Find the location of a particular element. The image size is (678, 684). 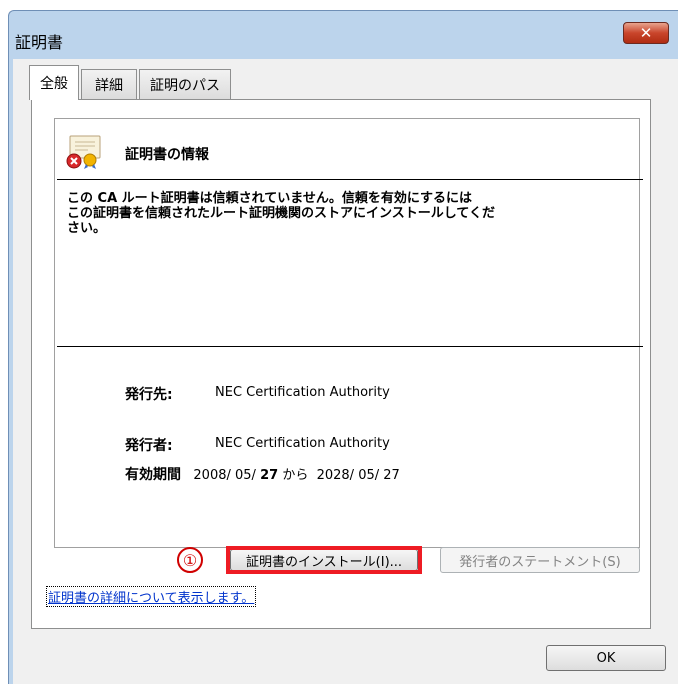

step-marker: ① is located at coordinates (190, 560).